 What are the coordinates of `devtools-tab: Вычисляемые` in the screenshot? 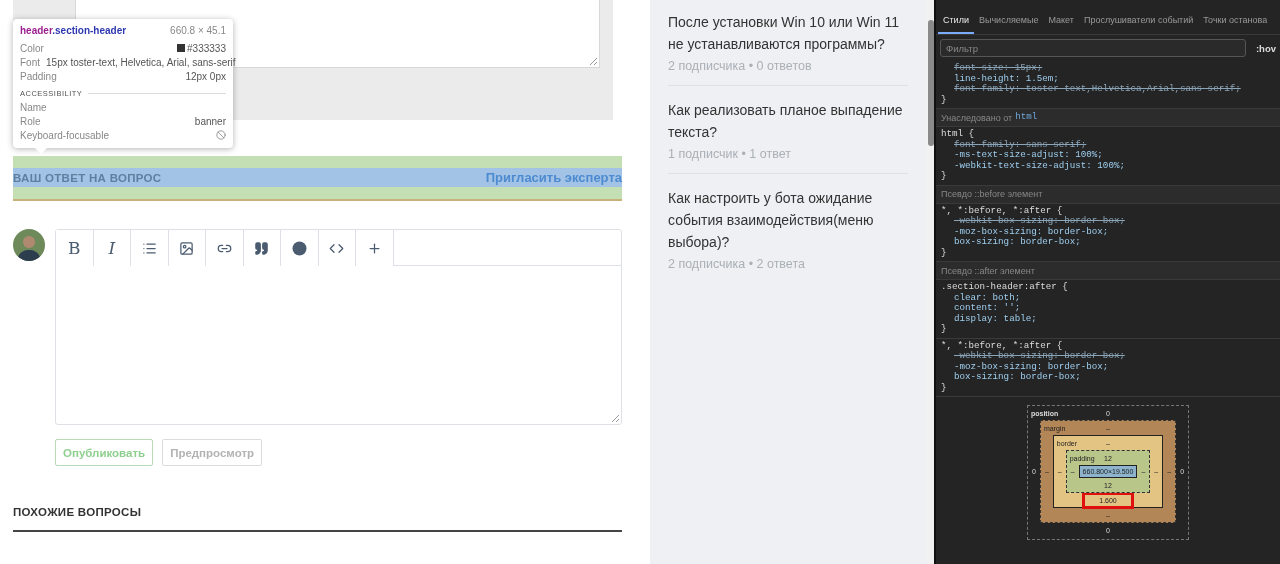 It's located at (1008, 20).